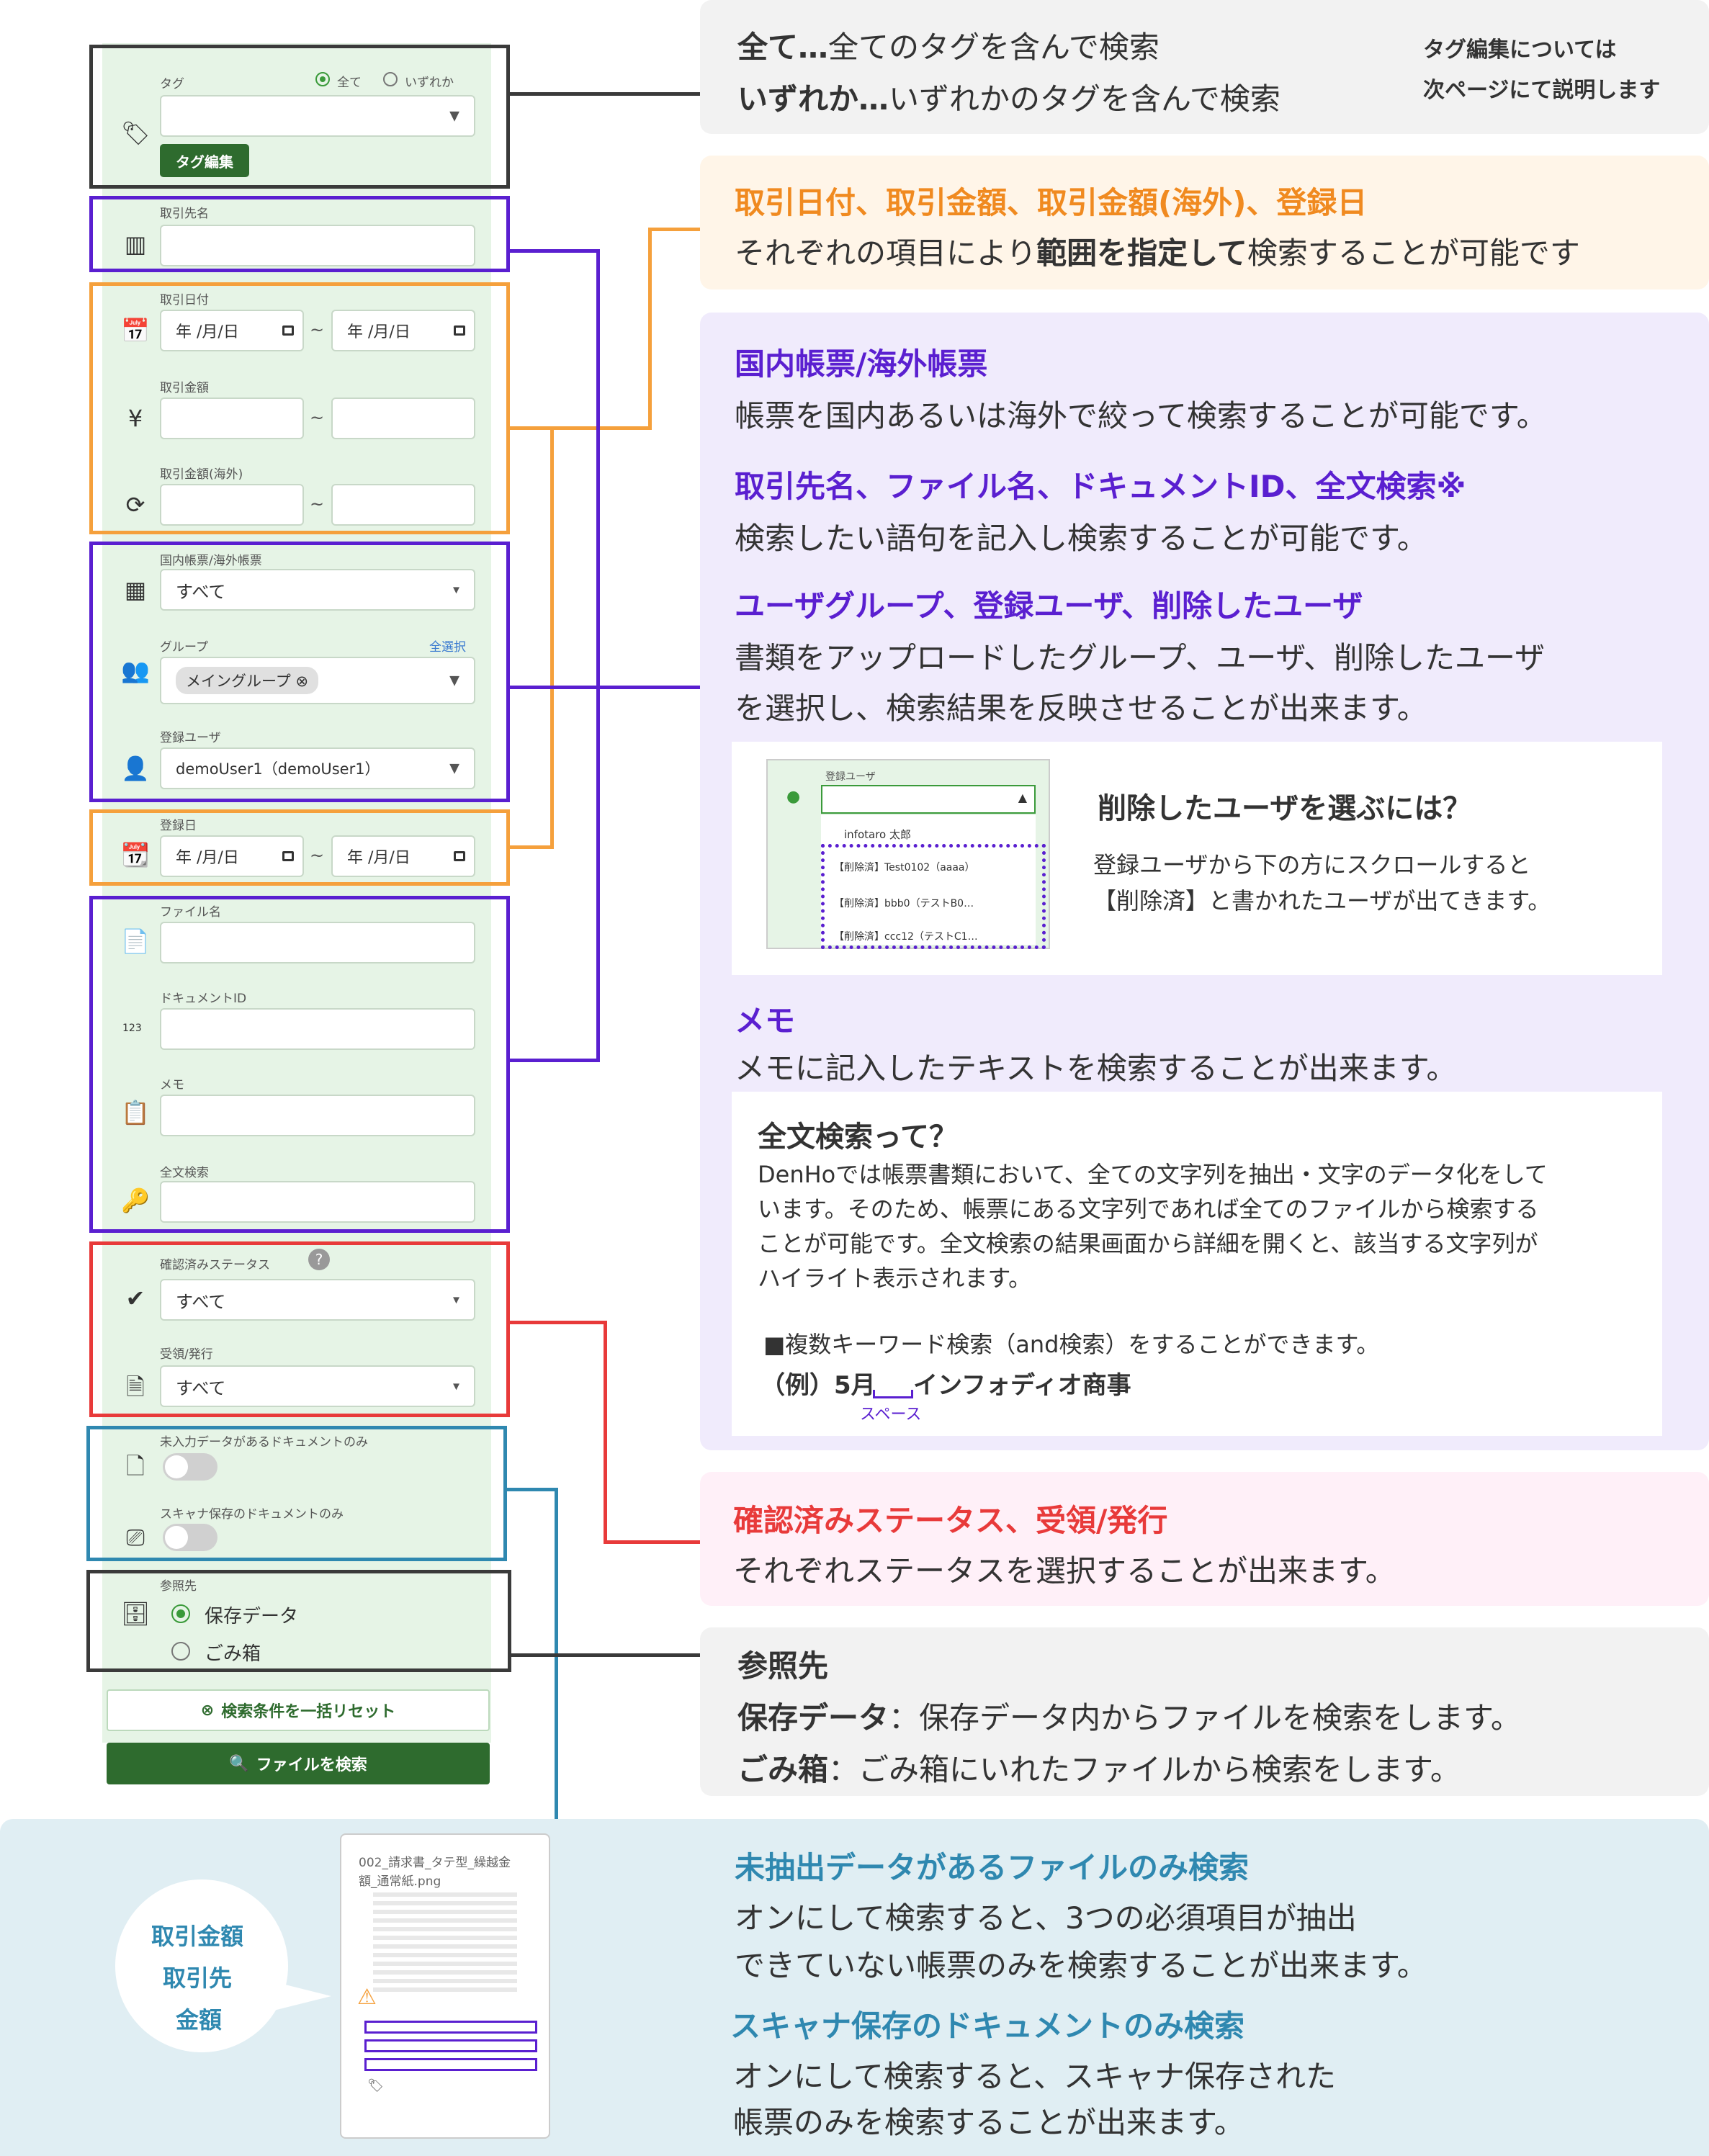 This screenshot has width=1709, height=2156. Describe the element at coordinates (298, 1621) in the screenshot. I see `outline-ref` at that location.